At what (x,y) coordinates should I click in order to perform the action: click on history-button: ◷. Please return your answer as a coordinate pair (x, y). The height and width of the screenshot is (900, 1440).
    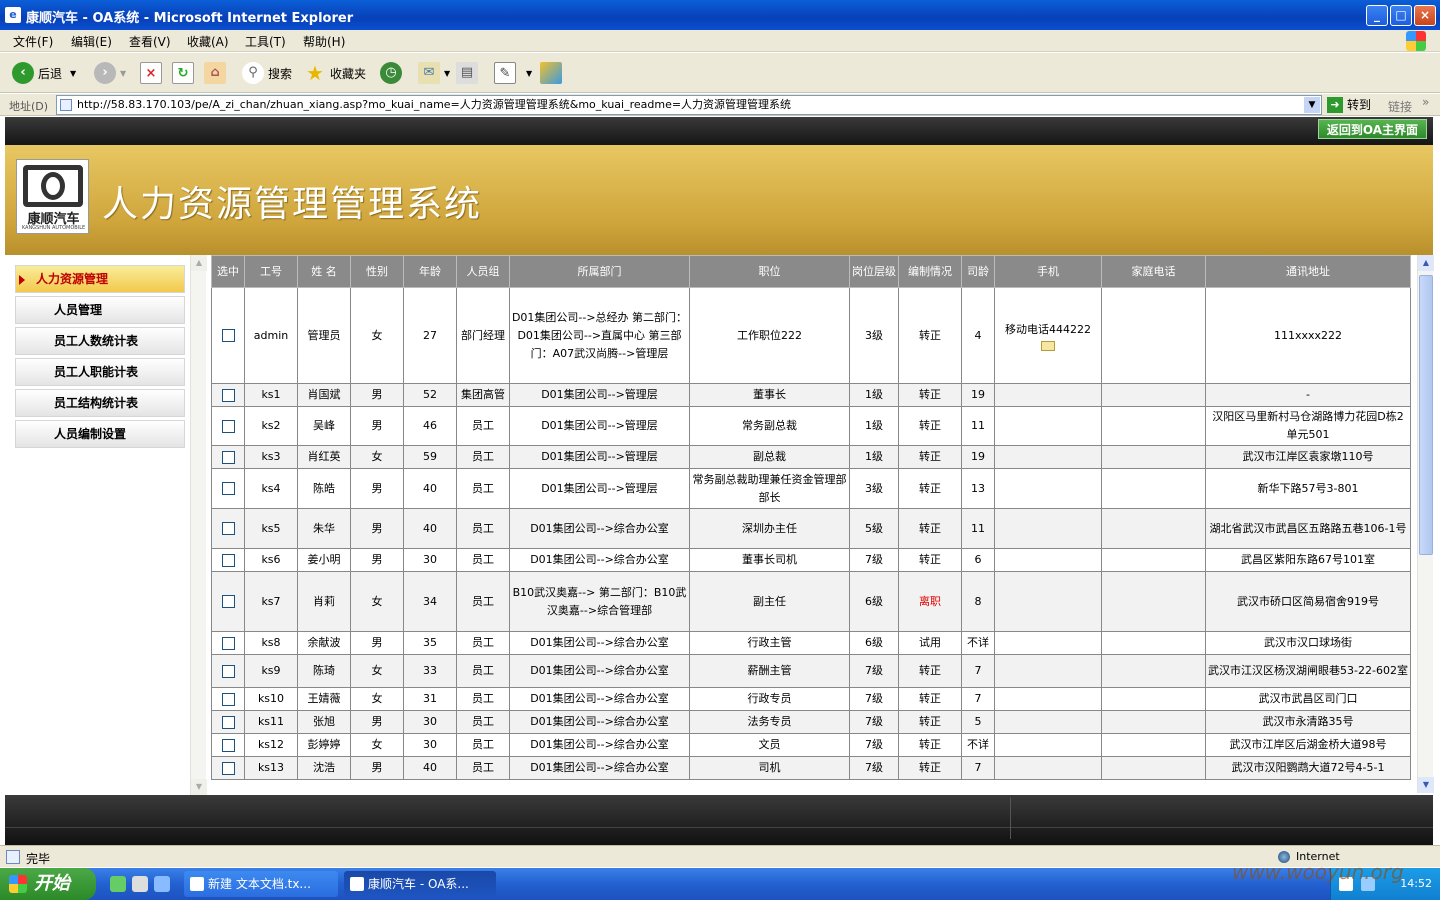
    Looking at the image, I should click on (393, 73).